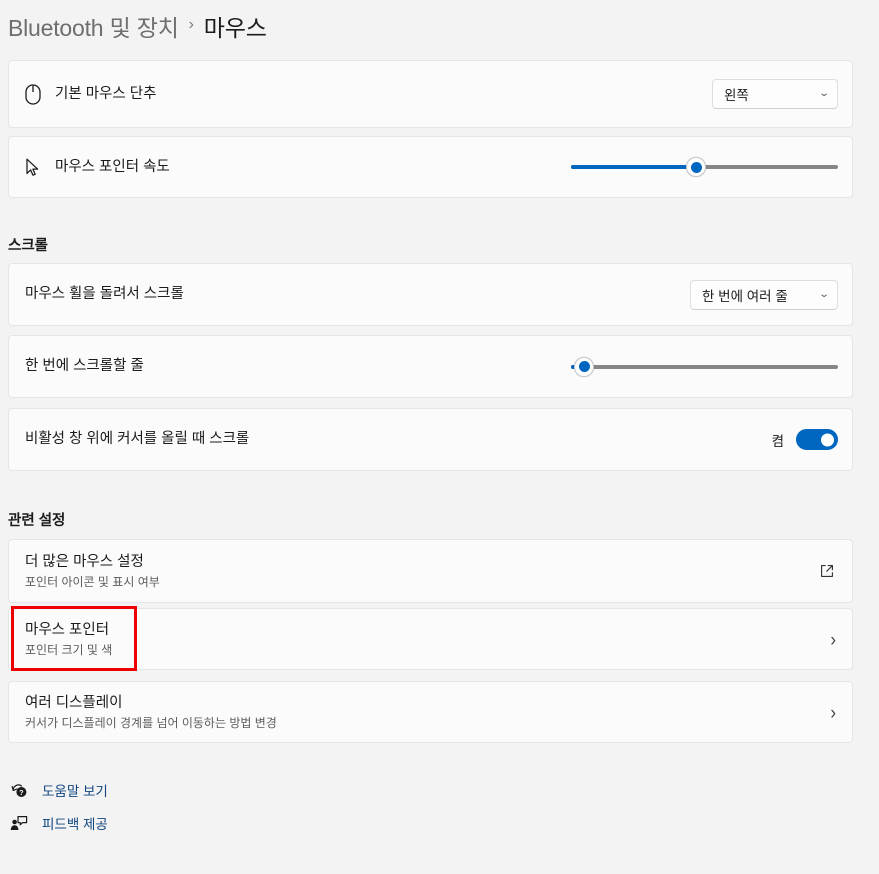 This screenshot has height=874, width=879. What do you see at coordinates (93, 26) in the screenshot?
I see `breadcrumb-parent-link: Bluetooth 및 장치` at bounding box center [93, 26].